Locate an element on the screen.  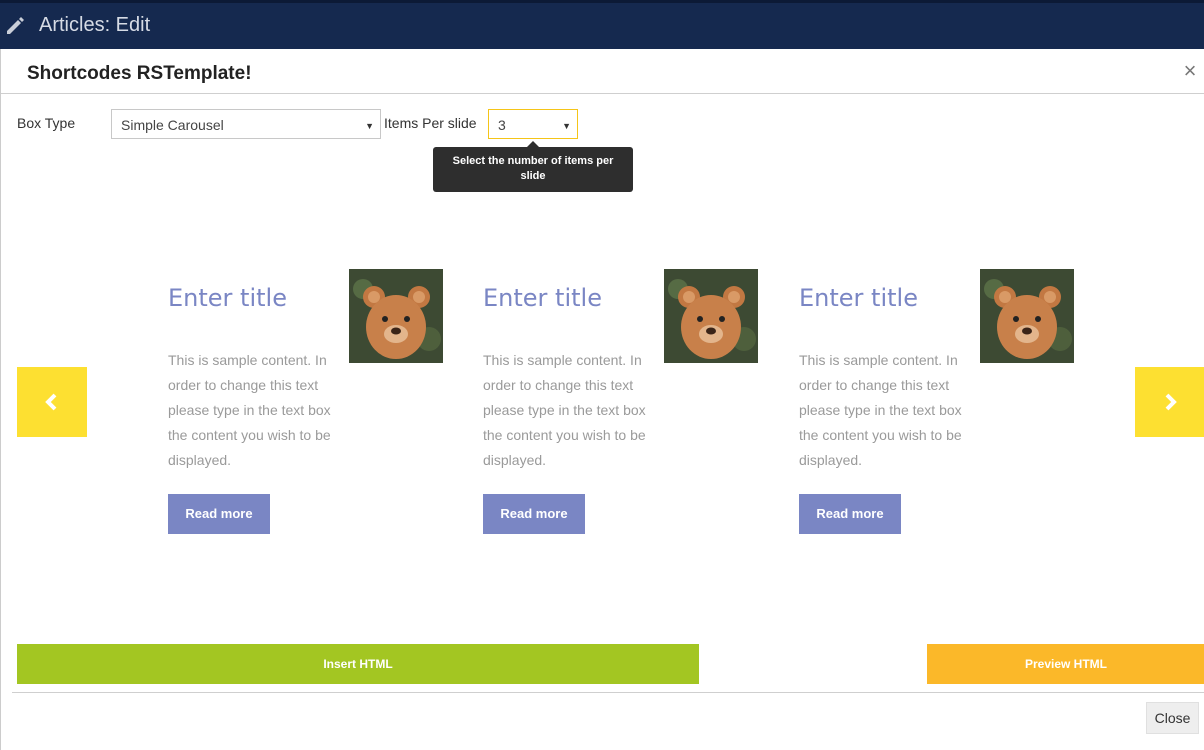
box-type-label: Box Type is located at coordinates (46, 123).